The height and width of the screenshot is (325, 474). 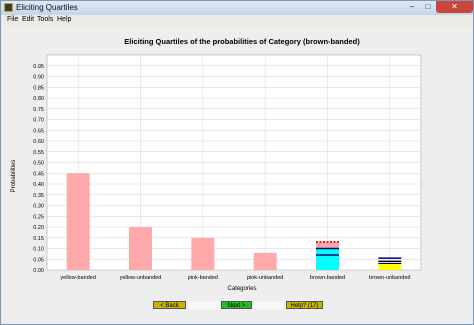 What do you see at coordinates (38, 131) in the screenshot?
I see `y-tick-label: 0.65` at bounding box center [38, 131].